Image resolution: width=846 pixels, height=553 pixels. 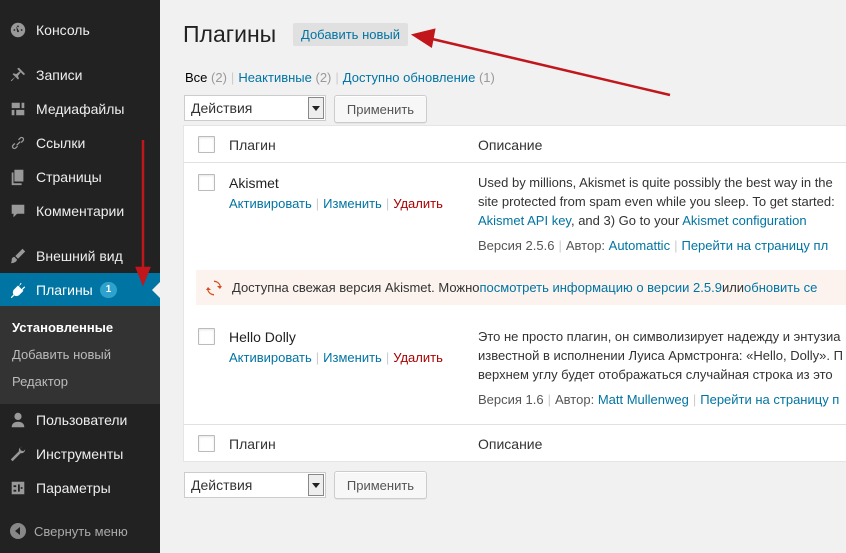 I want to click on sidebar-item-settings: Параметры, so click(x=80, y=488).